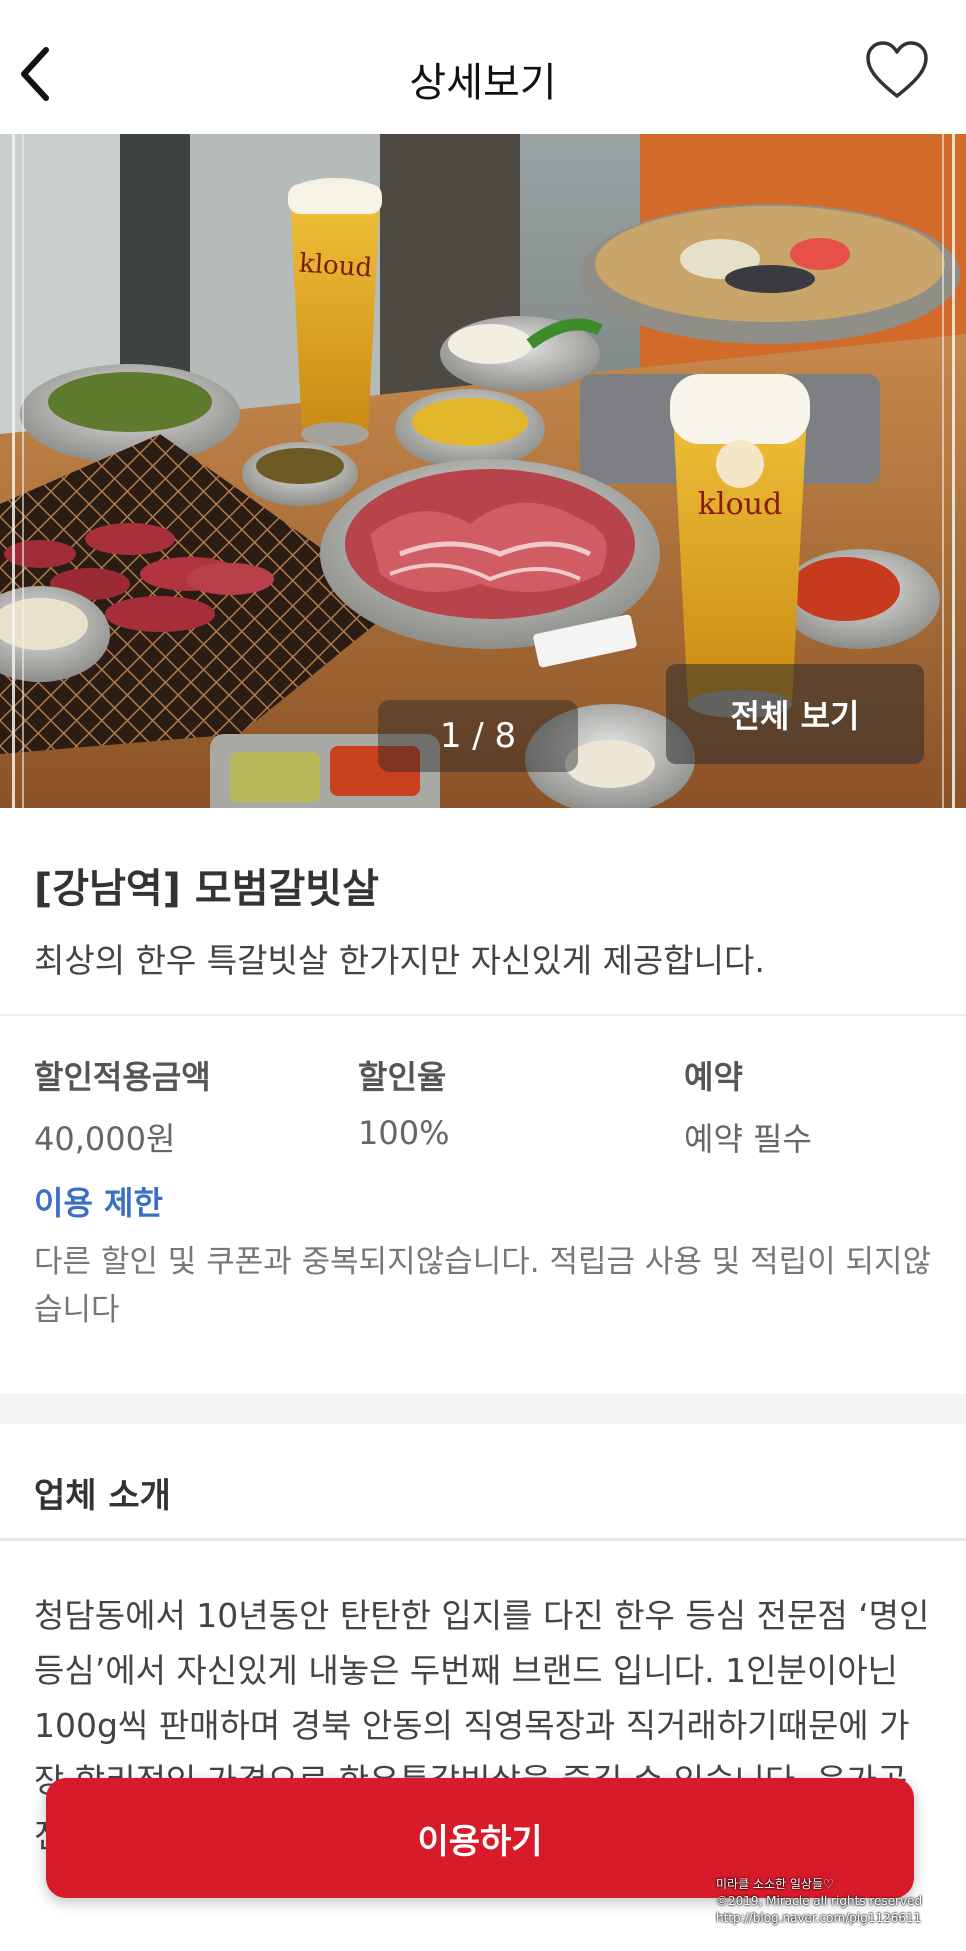 This screenshot has height=1951, width=966. I want to click on intro-divider, so click(483, 1539).